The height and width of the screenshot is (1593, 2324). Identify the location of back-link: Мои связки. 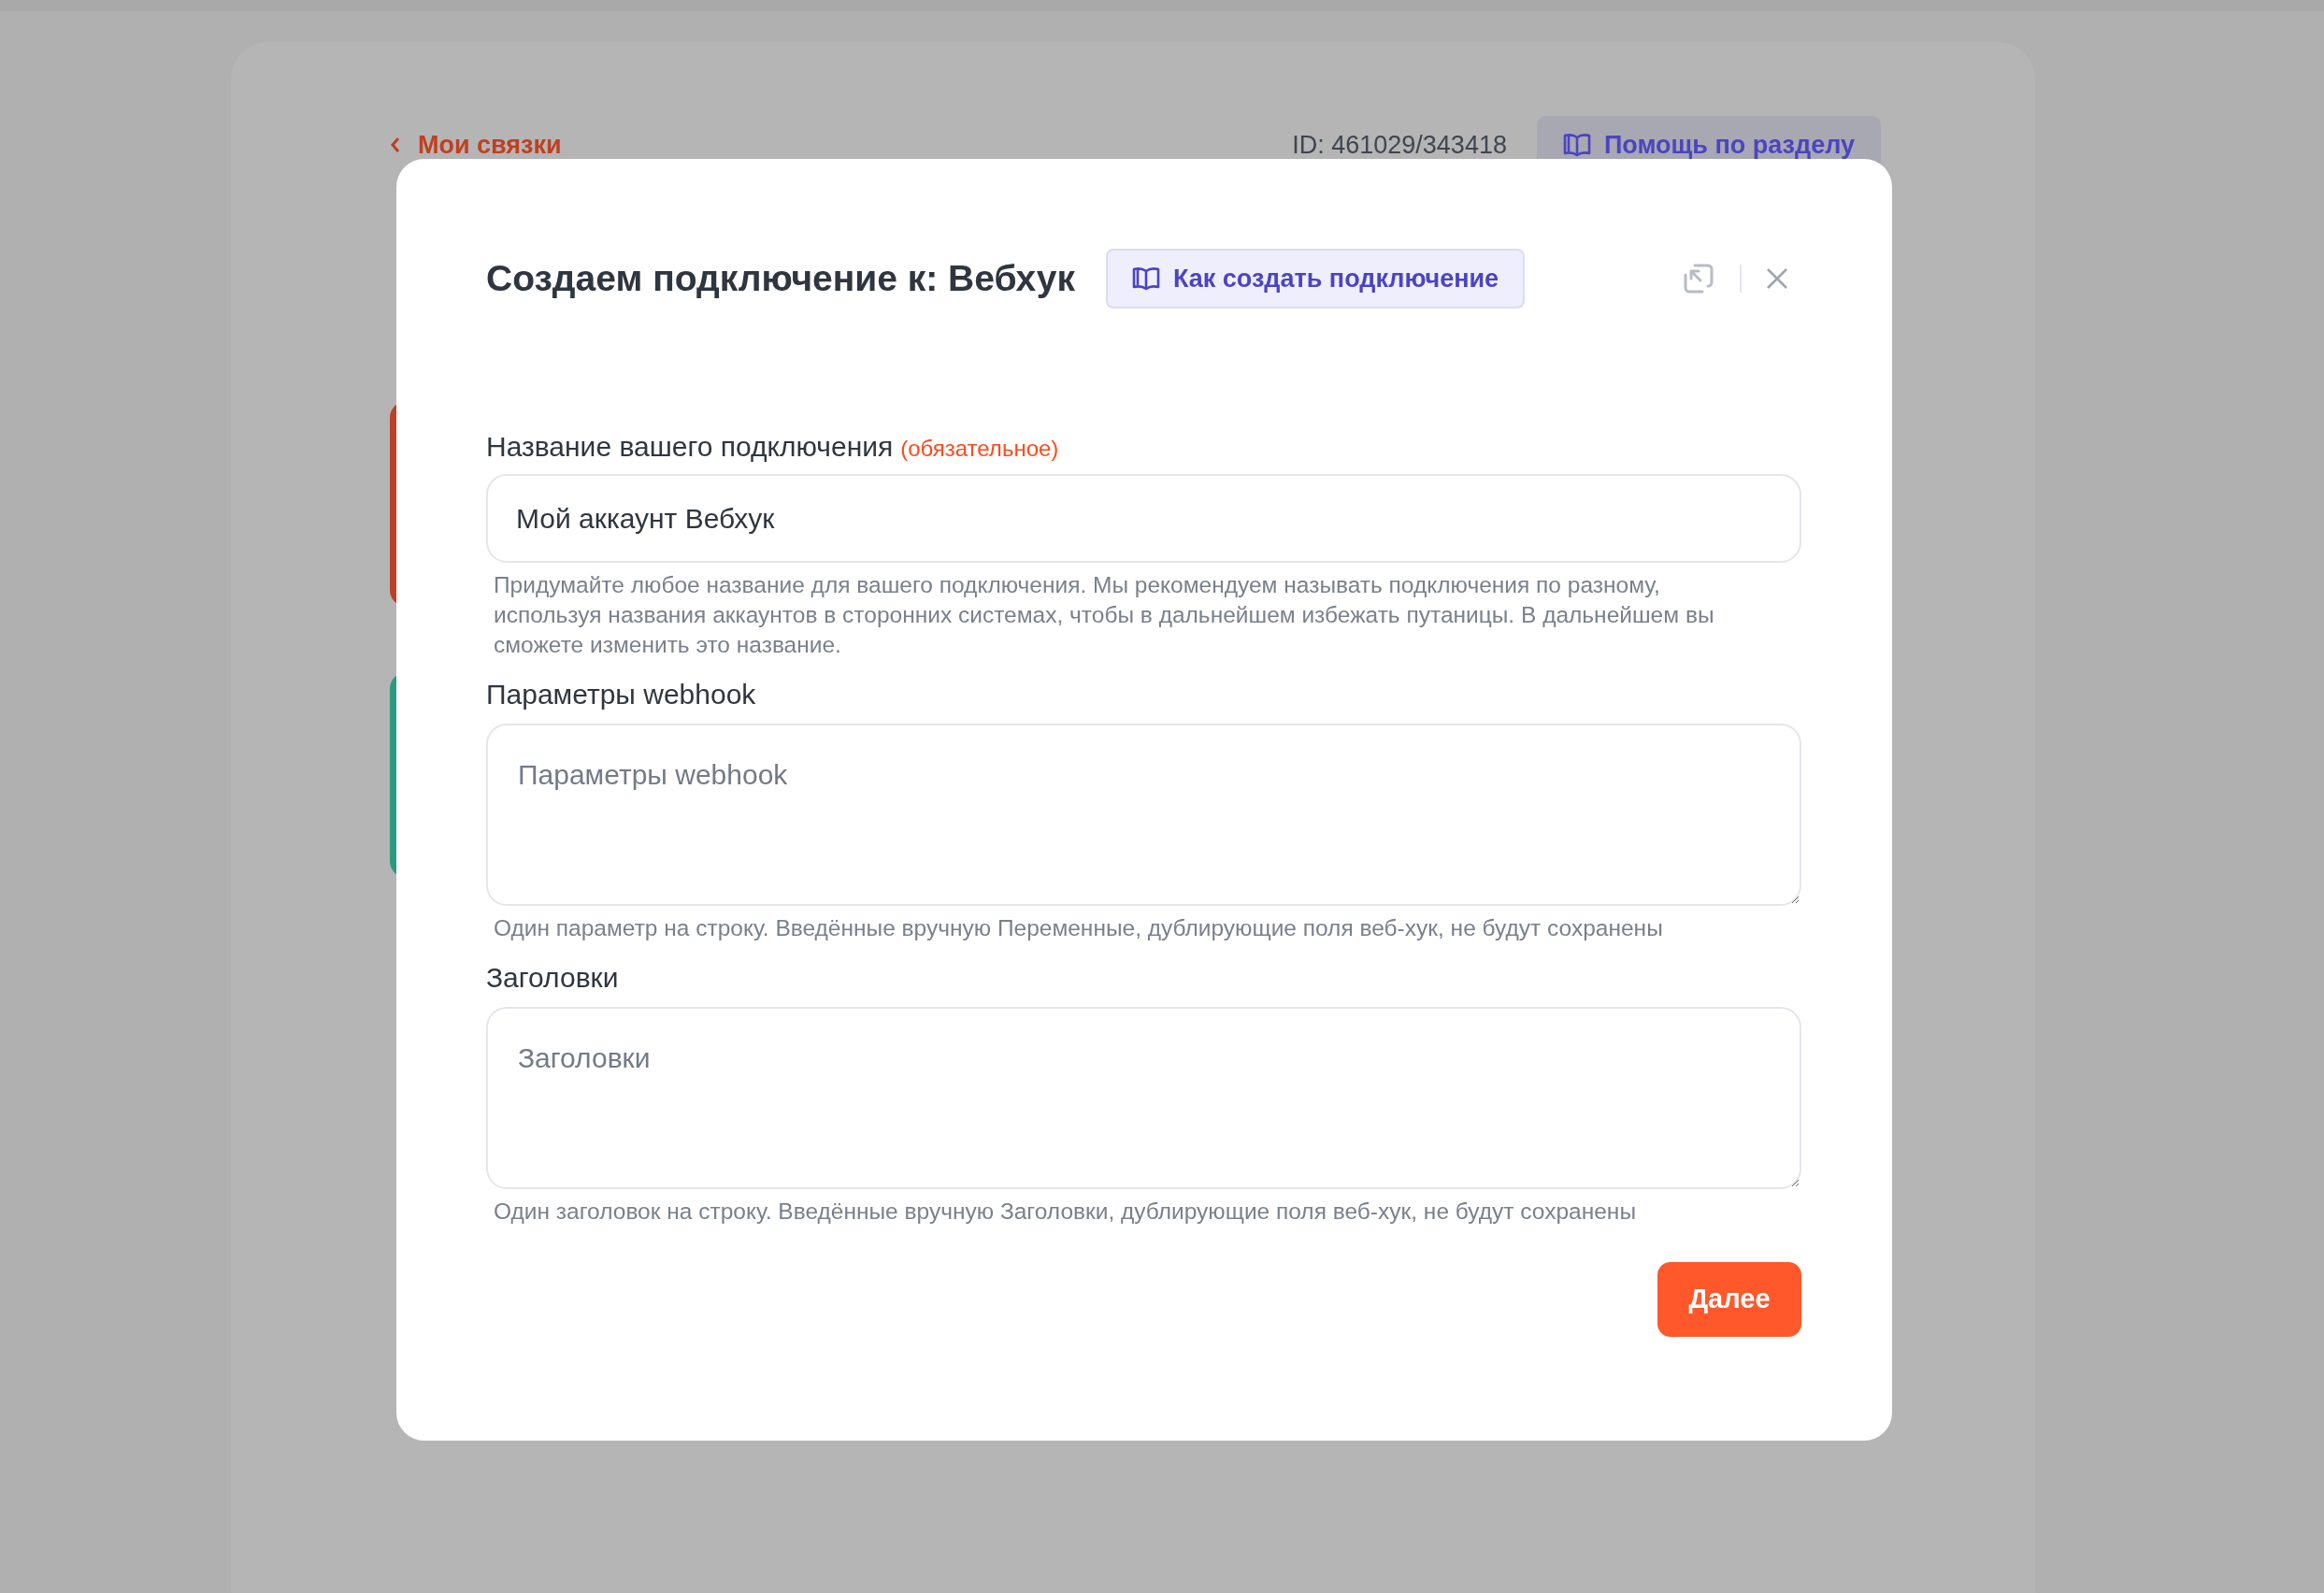
(476, 145).